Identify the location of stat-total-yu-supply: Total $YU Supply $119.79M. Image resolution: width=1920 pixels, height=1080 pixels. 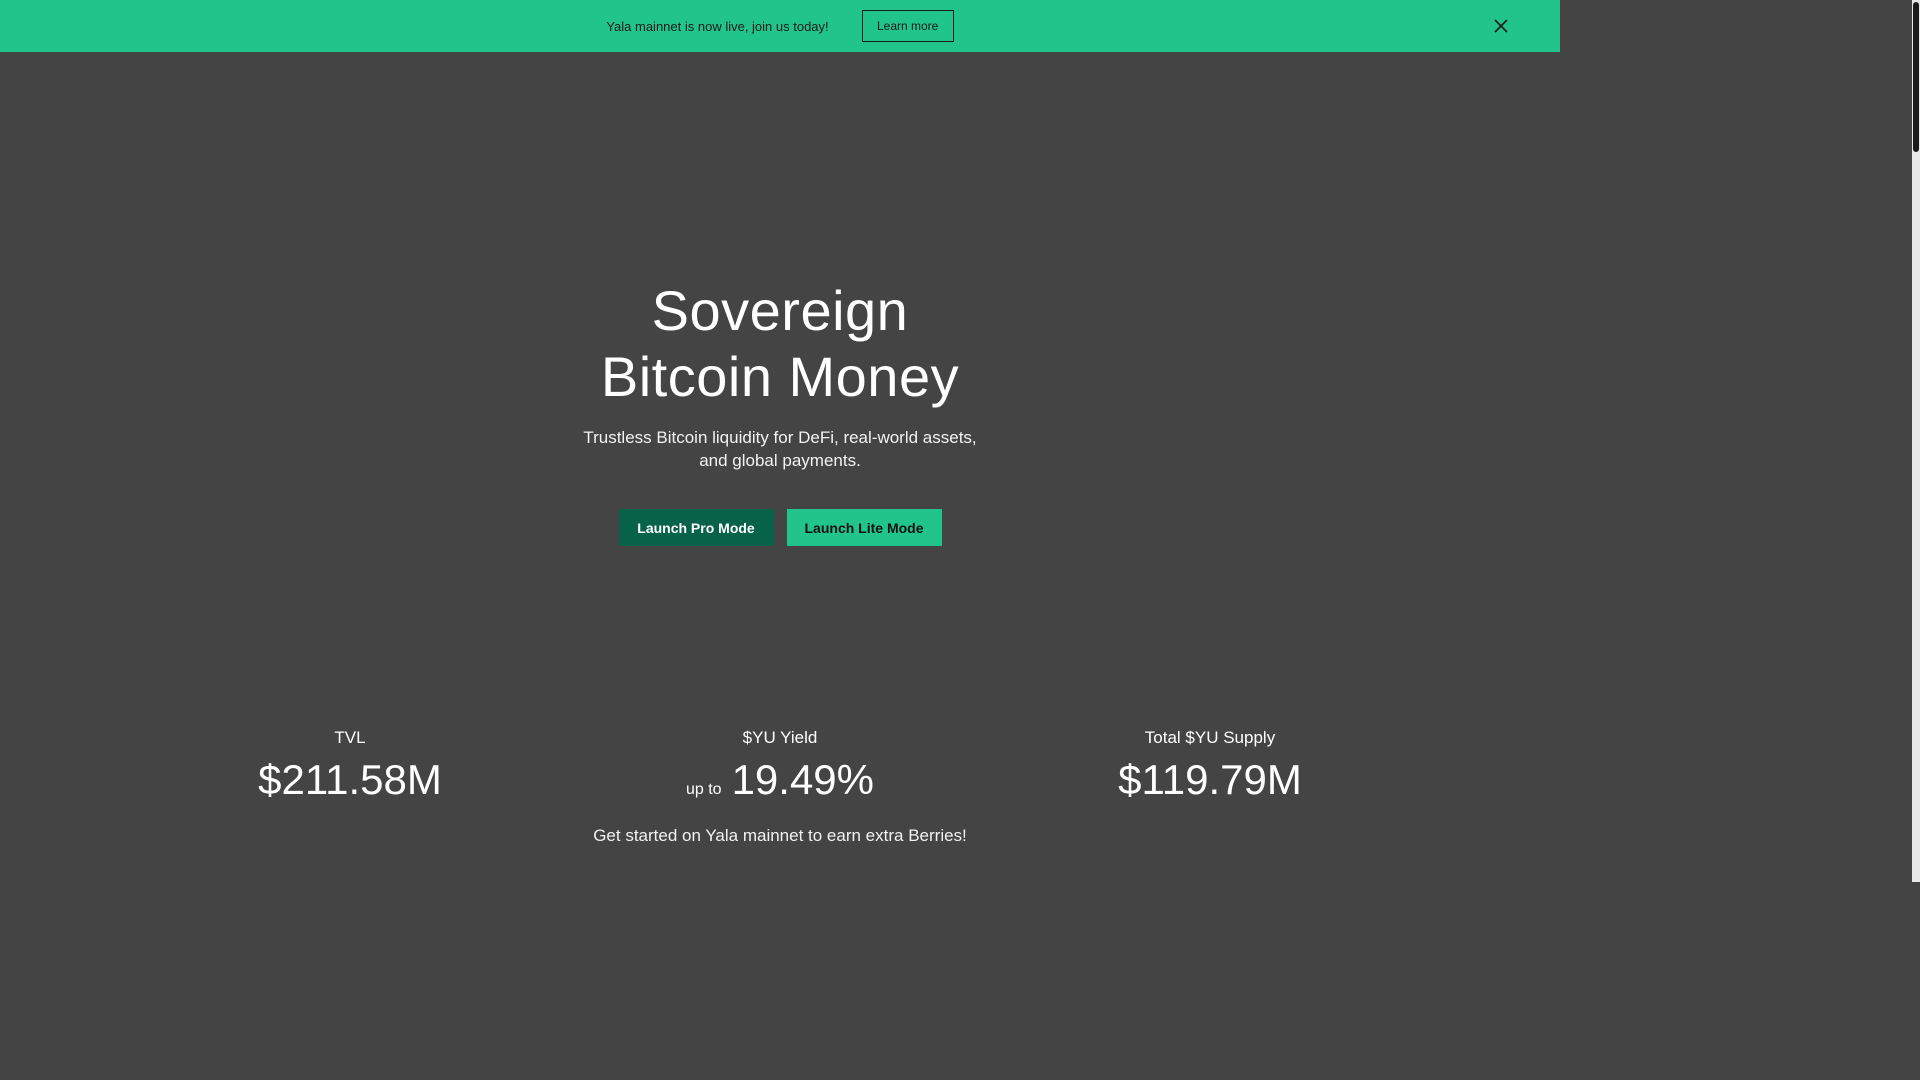
(1210, 767).